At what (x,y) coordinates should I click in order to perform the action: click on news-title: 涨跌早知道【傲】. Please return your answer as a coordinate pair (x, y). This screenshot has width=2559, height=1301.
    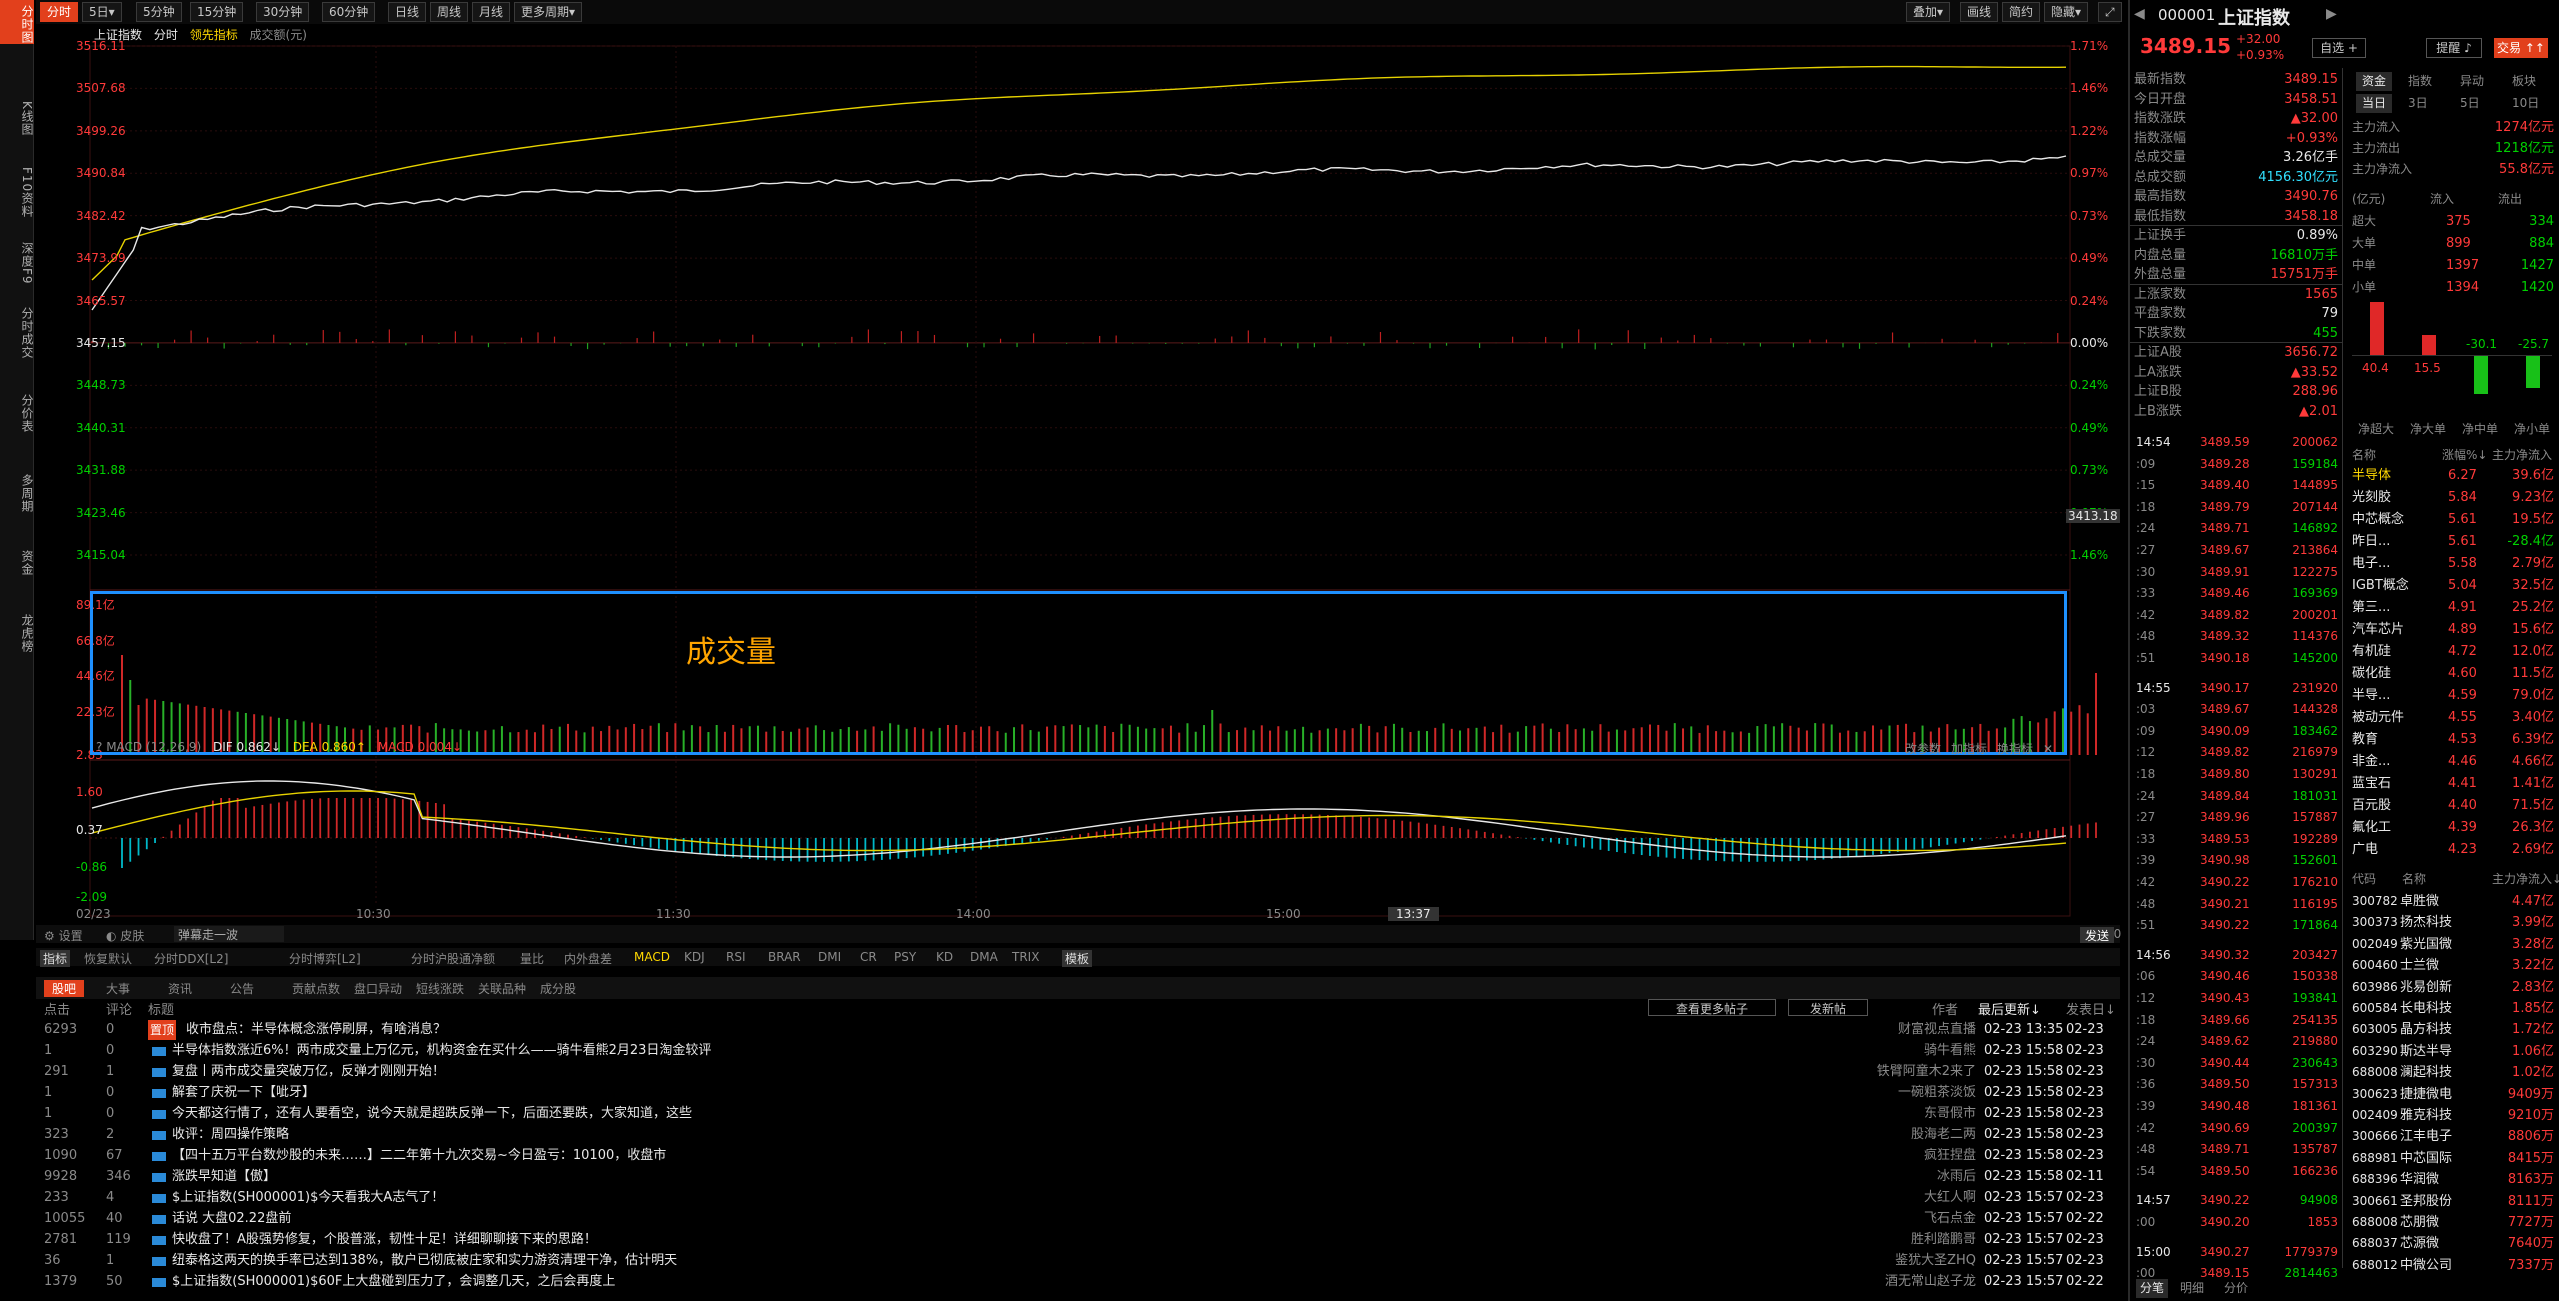
    Looking at the image, I should click on (224, 1177).